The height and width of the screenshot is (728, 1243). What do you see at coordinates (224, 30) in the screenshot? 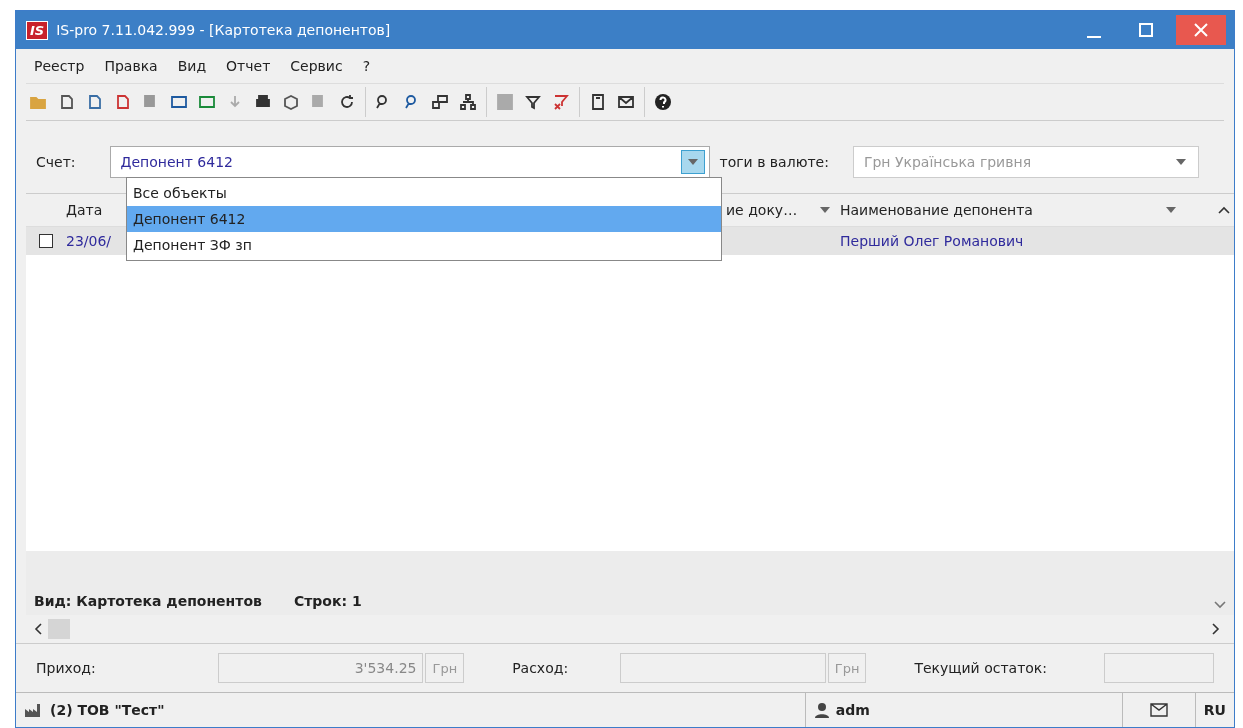
I see `window-title: IS-pro 7.11.042.999 - [Картотека депонентов]` at bounding box center [224, 30].